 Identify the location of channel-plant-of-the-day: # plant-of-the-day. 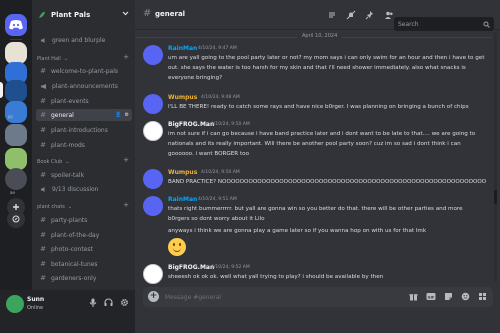
(84, 235).